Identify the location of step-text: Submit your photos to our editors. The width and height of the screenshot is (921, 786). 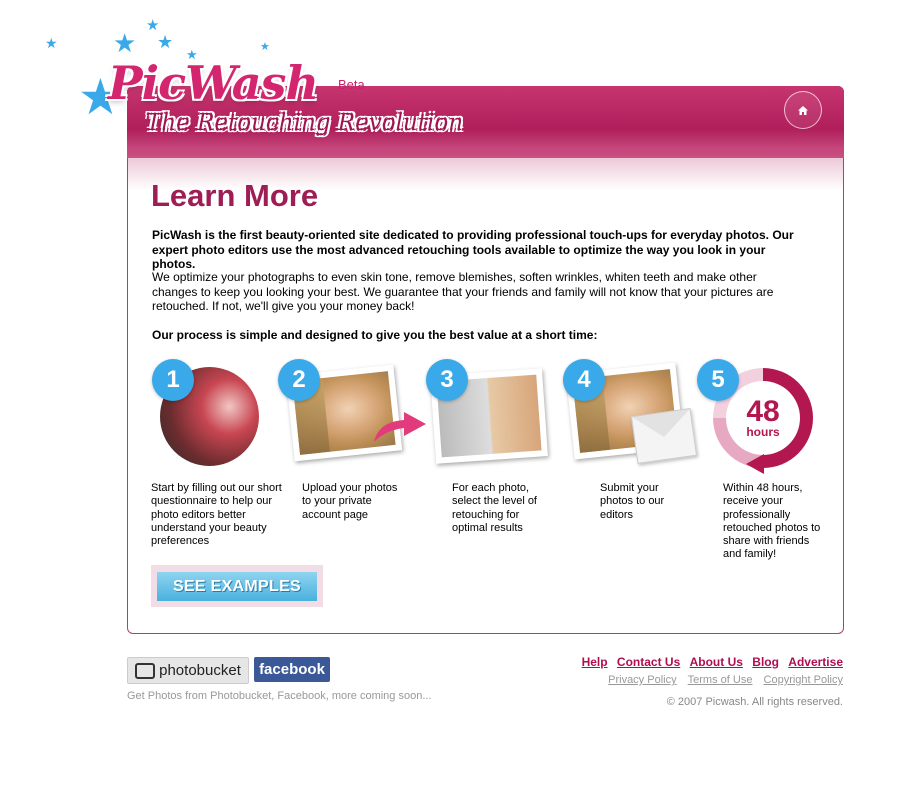
(632, 501).